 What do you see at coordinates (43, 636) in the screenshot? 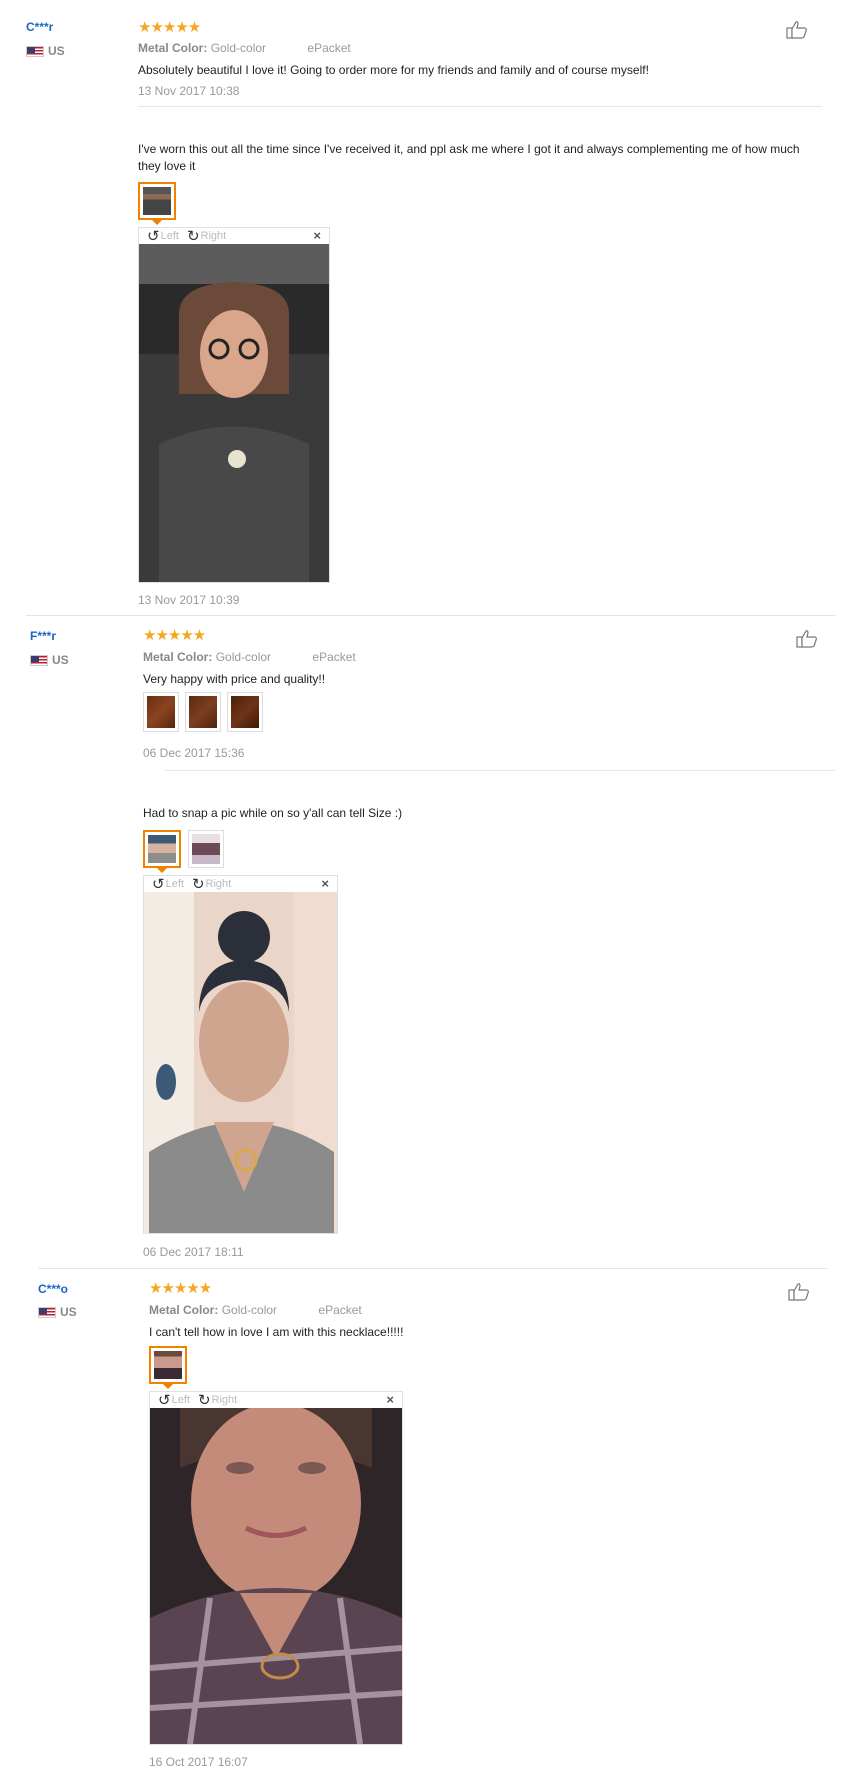
I see `reviewer-name: F***r` at bounding box center [43, 636].